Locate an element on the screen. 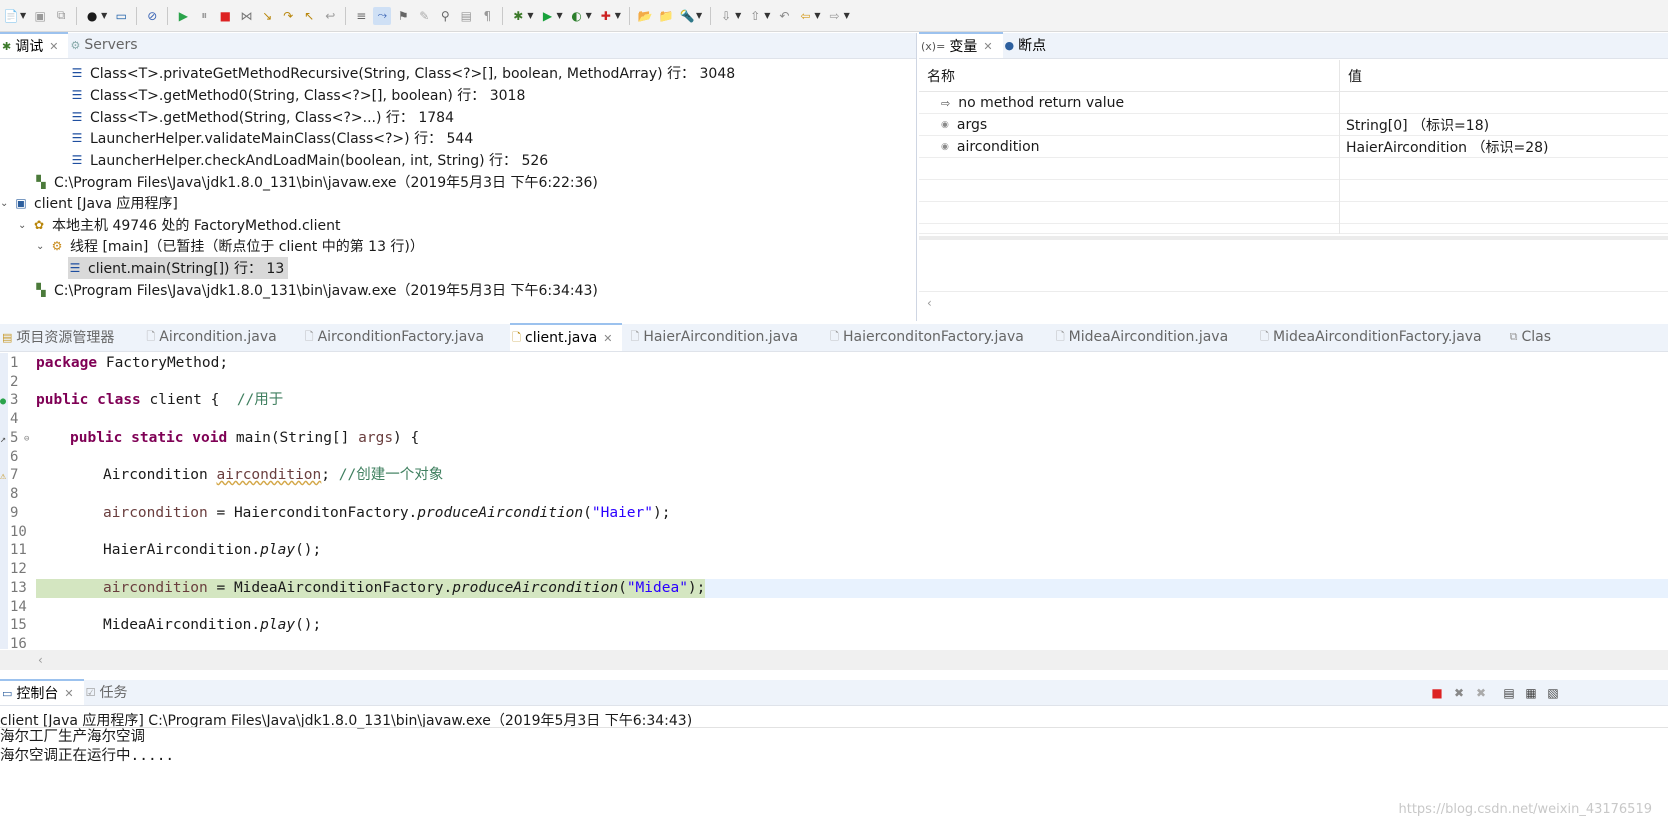 This screenshot has width=1668, height=823. edit-icon: ✎ is located at coordinates (424, 16).